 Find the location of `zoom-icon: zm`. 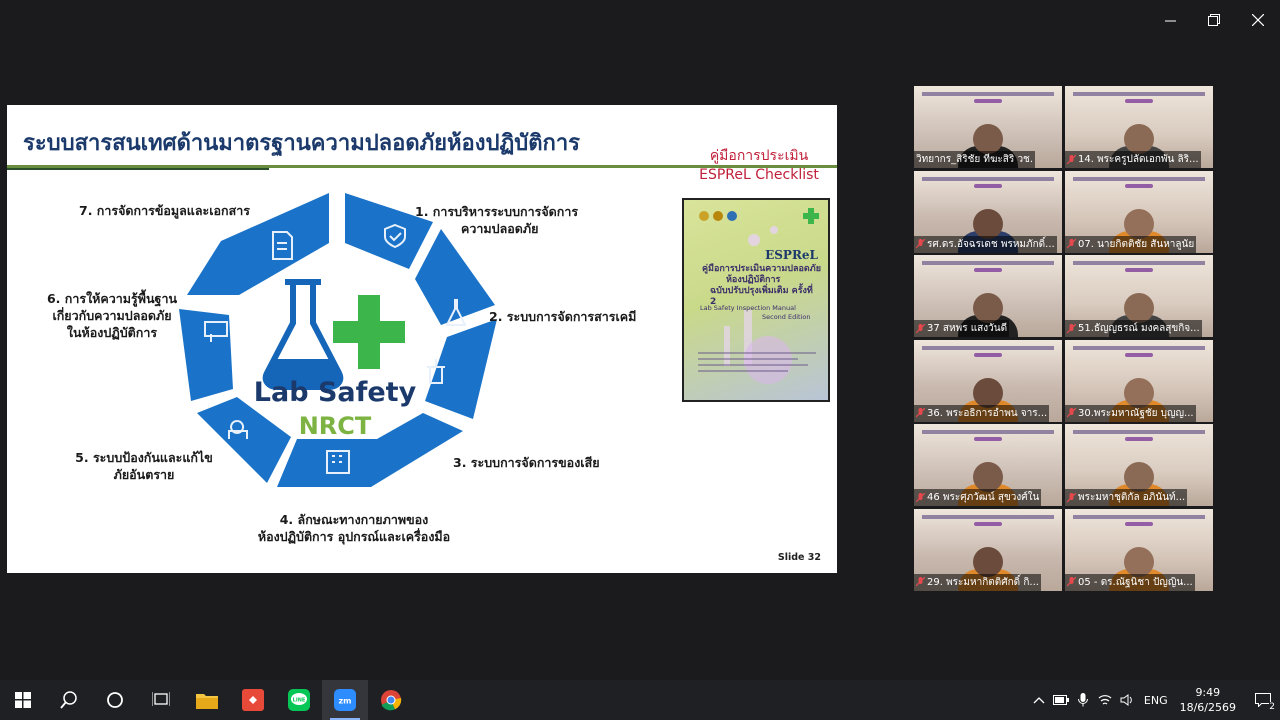

zoom-icon: zm is located at coordinates (345, 700).